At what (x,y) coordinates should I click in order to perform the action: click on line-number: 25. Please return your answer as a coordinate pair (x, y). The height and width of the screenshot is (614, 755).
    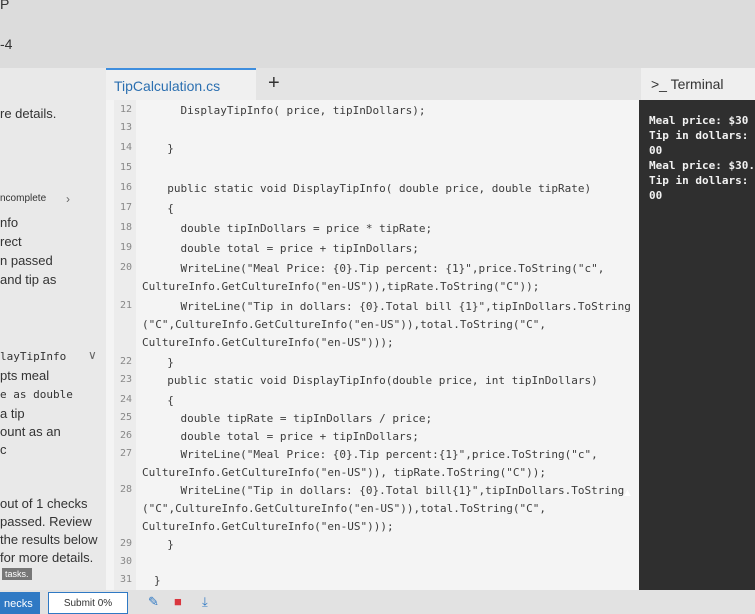
    Looking at the image, I should click on (125, 417).